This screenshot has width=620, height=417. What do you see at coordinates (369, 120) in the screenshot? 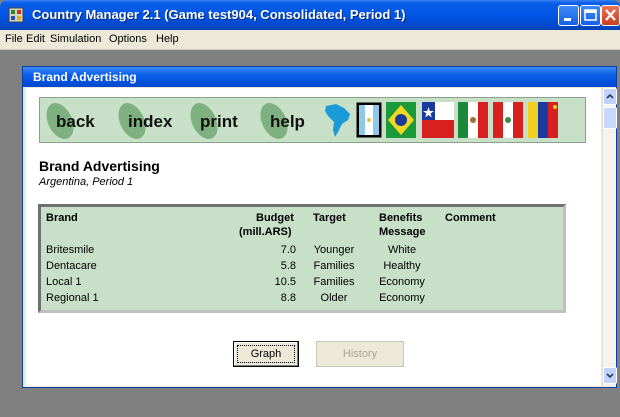
I see `argentina-flag-icon` at bounding box center [369, 120].